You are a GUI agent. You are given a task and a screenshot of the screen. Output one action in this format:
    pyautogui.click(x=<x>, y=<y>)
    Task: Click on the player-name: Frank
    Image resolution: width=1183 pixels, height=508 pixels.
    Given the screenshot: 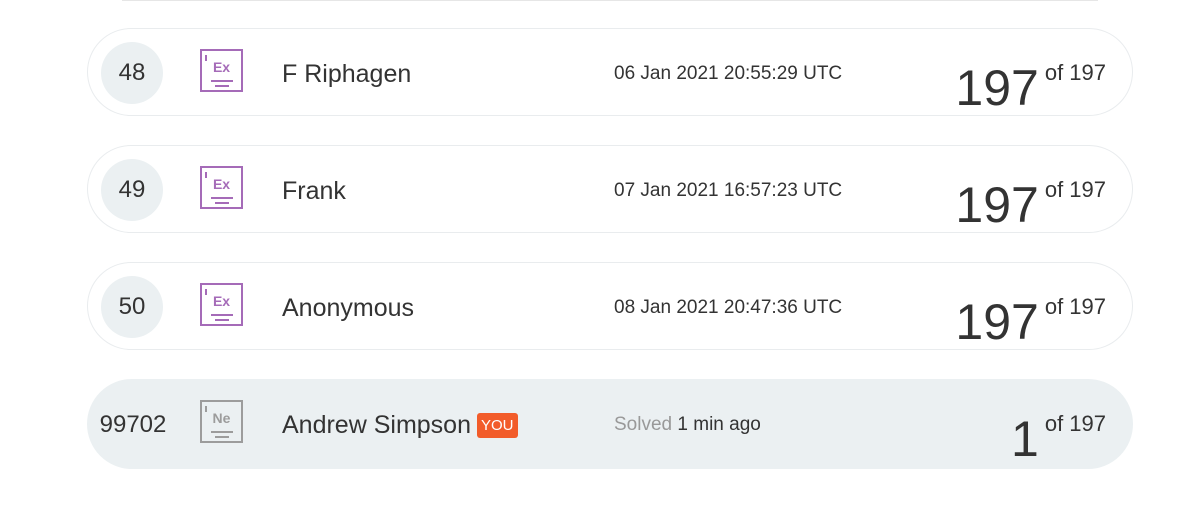 What is the action you would take?
    pyautogui.click(x=314, y=191)
    